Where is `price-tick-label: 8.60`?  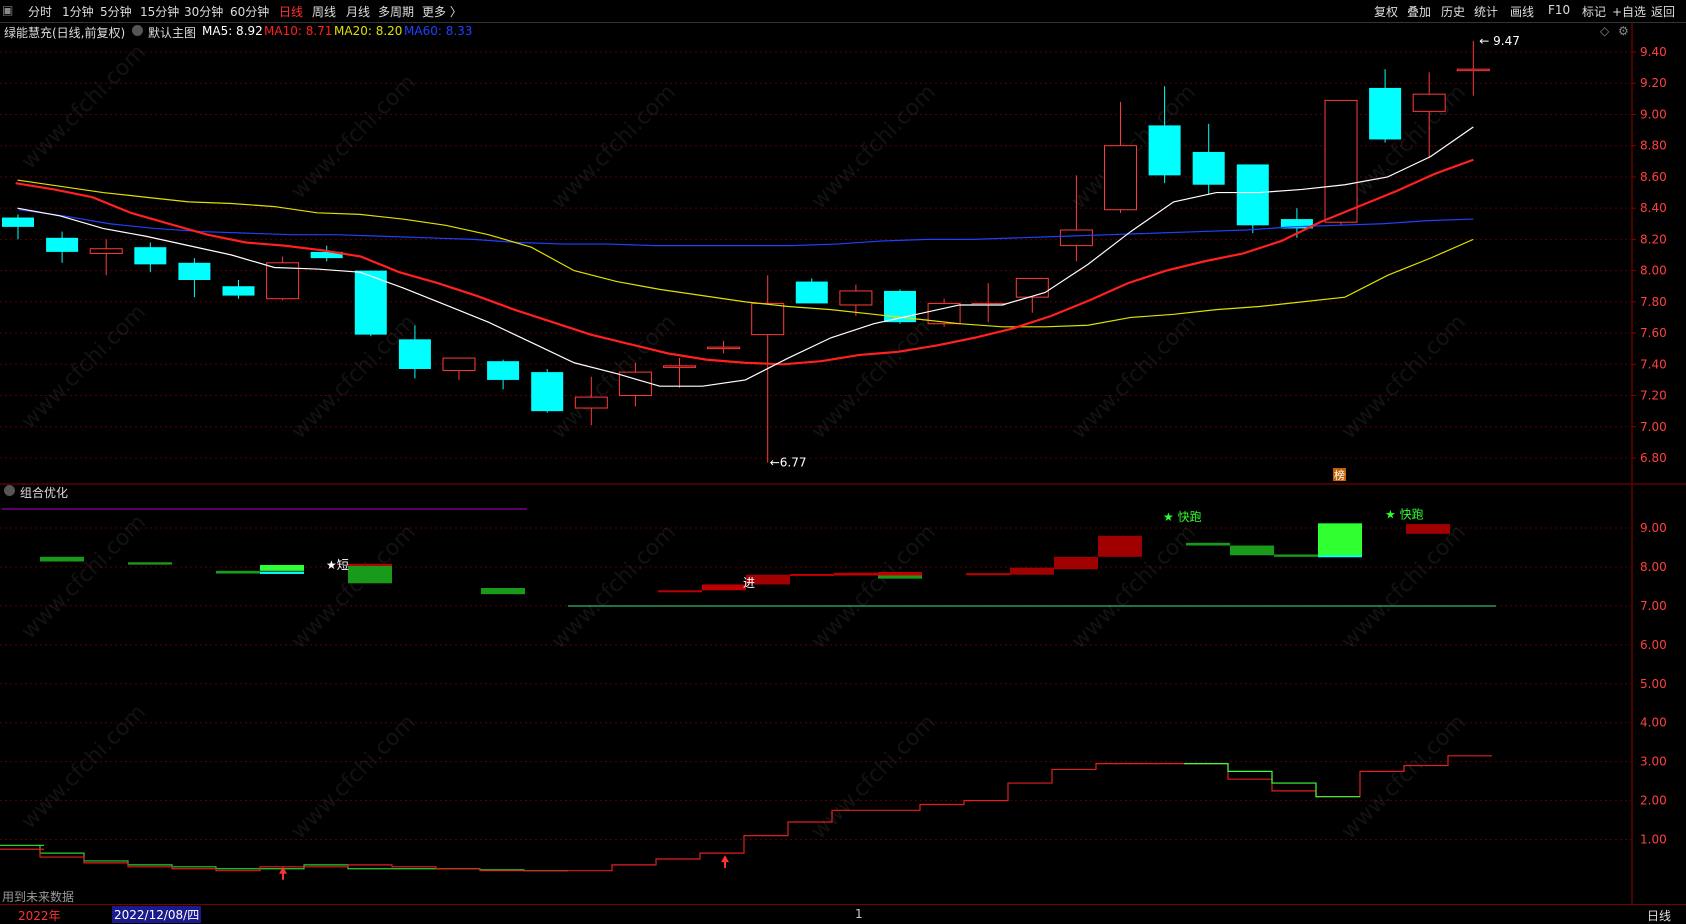
price-tick-label: 8.60 is located at coordinates (1653, 177).